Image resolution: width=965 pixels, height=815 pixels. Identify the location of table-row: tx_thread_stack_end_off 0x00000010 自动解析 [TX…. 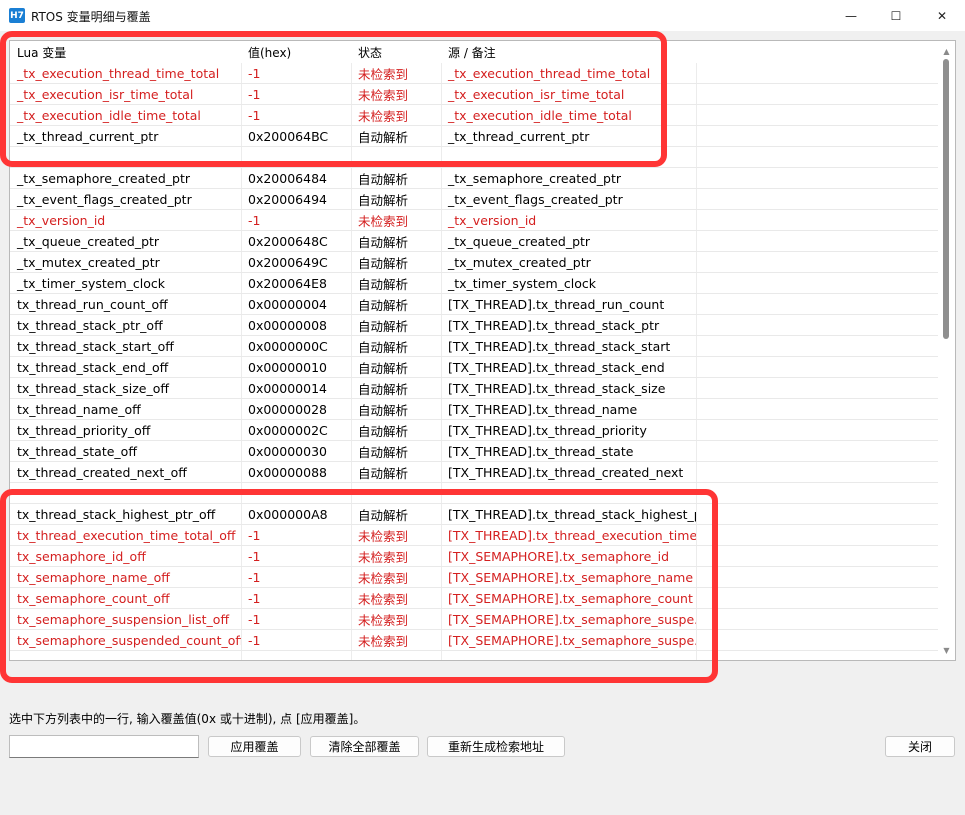
(474, 367).